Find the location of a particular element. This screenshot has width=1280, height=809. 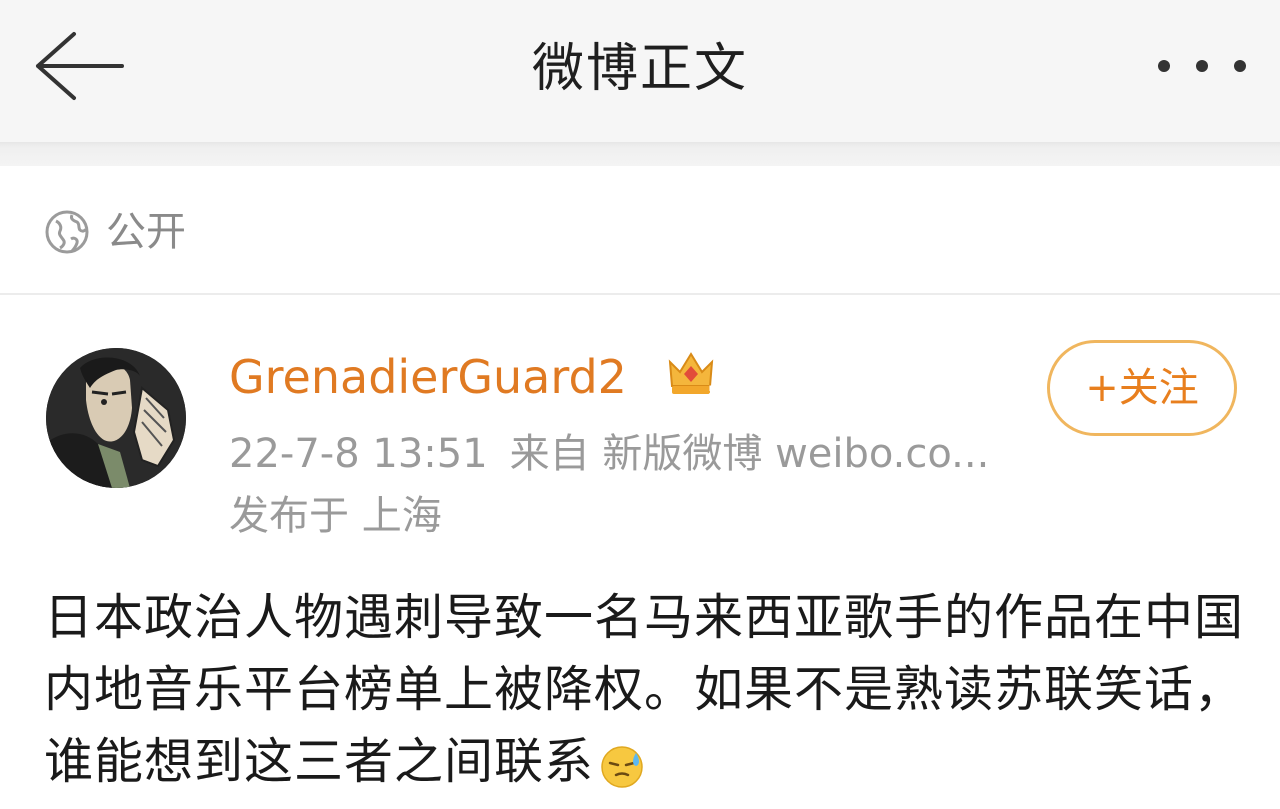

globe-icon is located at coordinates (67, 232).